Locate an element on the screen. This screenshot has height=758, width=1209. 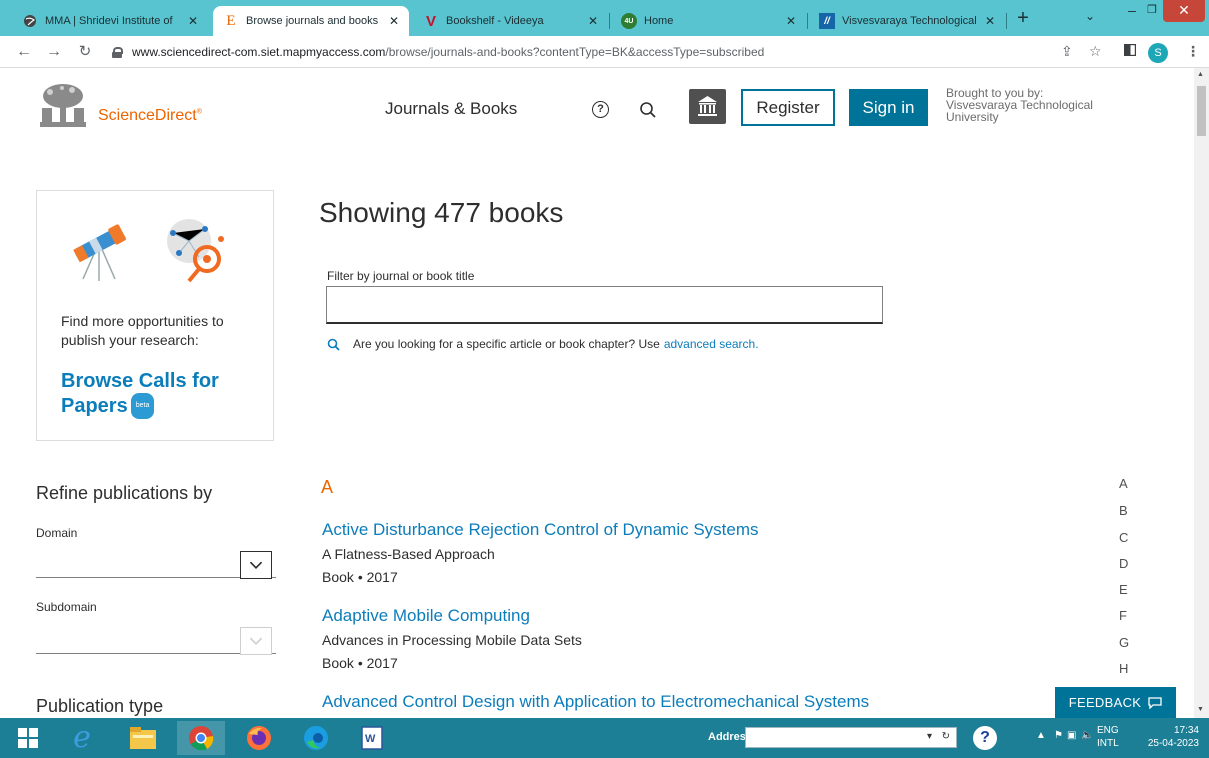
chevron-down-icon: ▾ is located at coordinates (929, 736).